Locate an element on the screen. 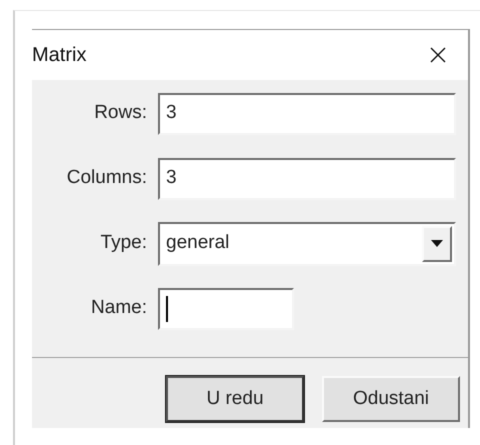 The width and height of the screenshot is (480, 445). dialog-button: U redu is located at coordinates (235, 399).